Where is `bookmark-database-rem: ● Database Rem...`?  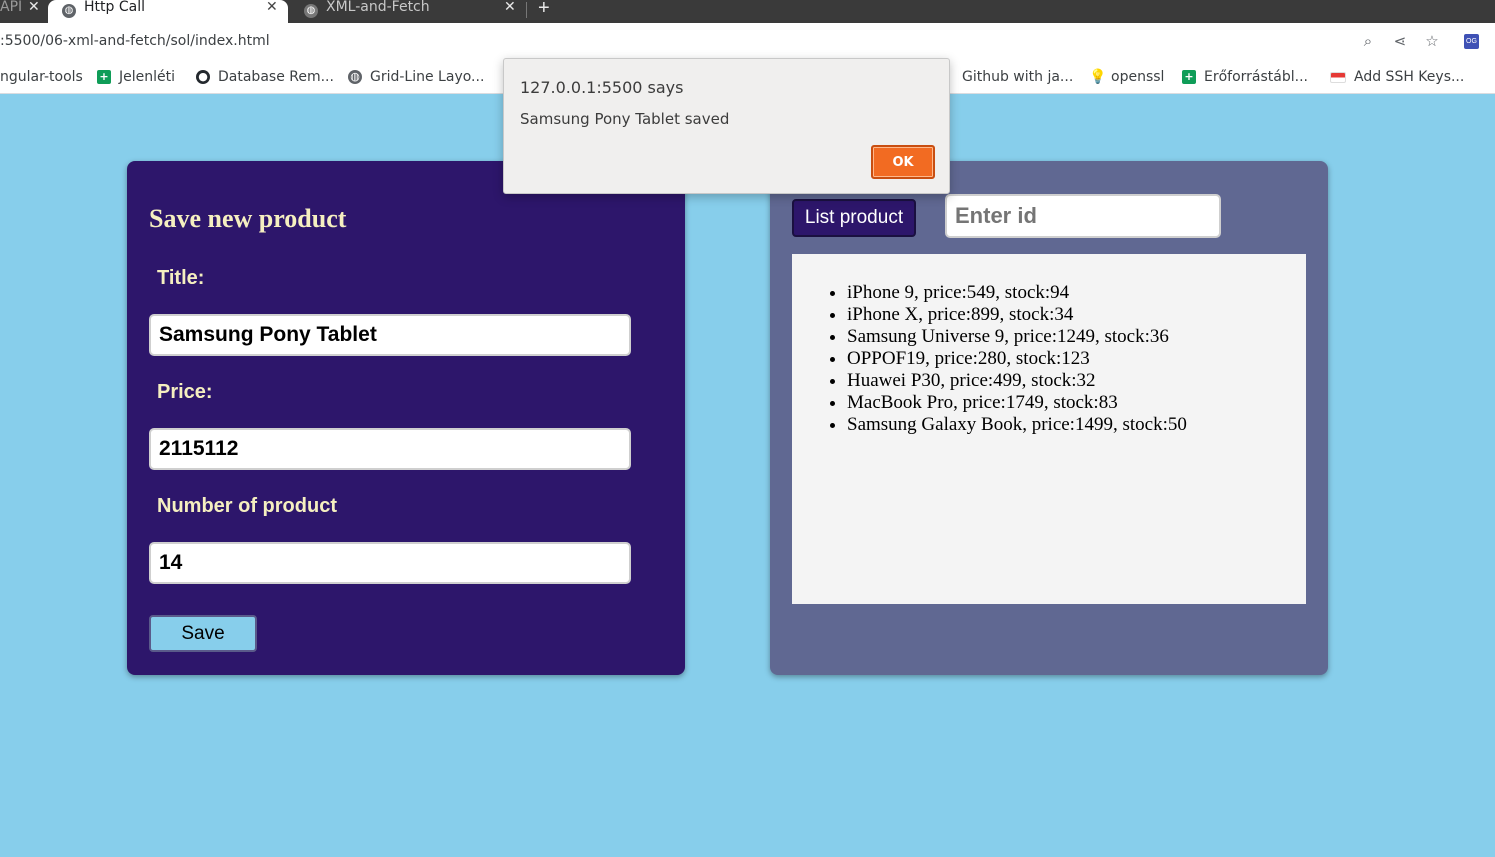
bookmark-database-rem: ● Database Rem... is located at coordinates (265, 77).